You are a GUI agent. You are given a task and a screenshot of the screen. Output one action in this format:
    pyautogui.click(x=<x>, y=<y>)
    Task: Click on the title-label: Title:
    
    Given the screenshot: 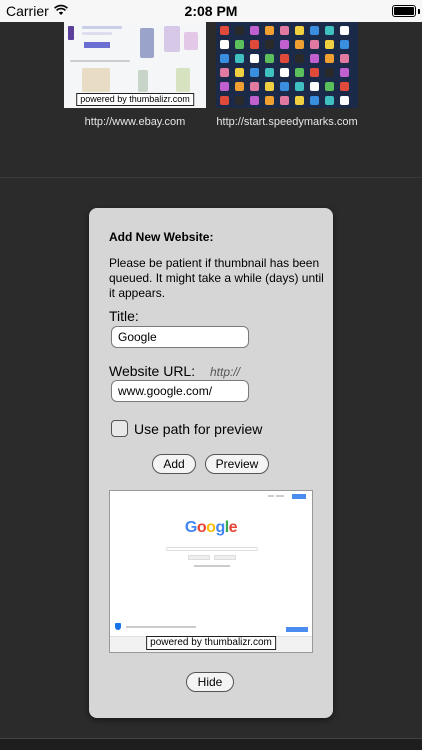 What is the action you would take?
    pyautogui.click(x=124, y=316)
    